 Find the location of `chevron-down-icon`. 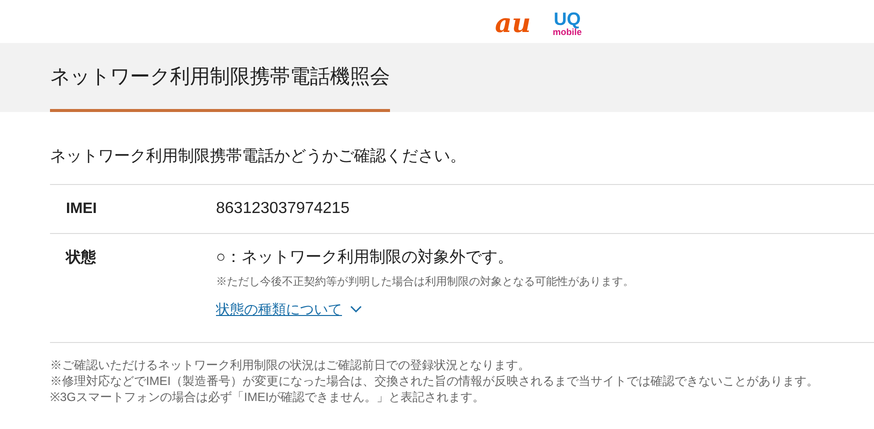

chevron-down-icon is located at coordinates (356, 309).